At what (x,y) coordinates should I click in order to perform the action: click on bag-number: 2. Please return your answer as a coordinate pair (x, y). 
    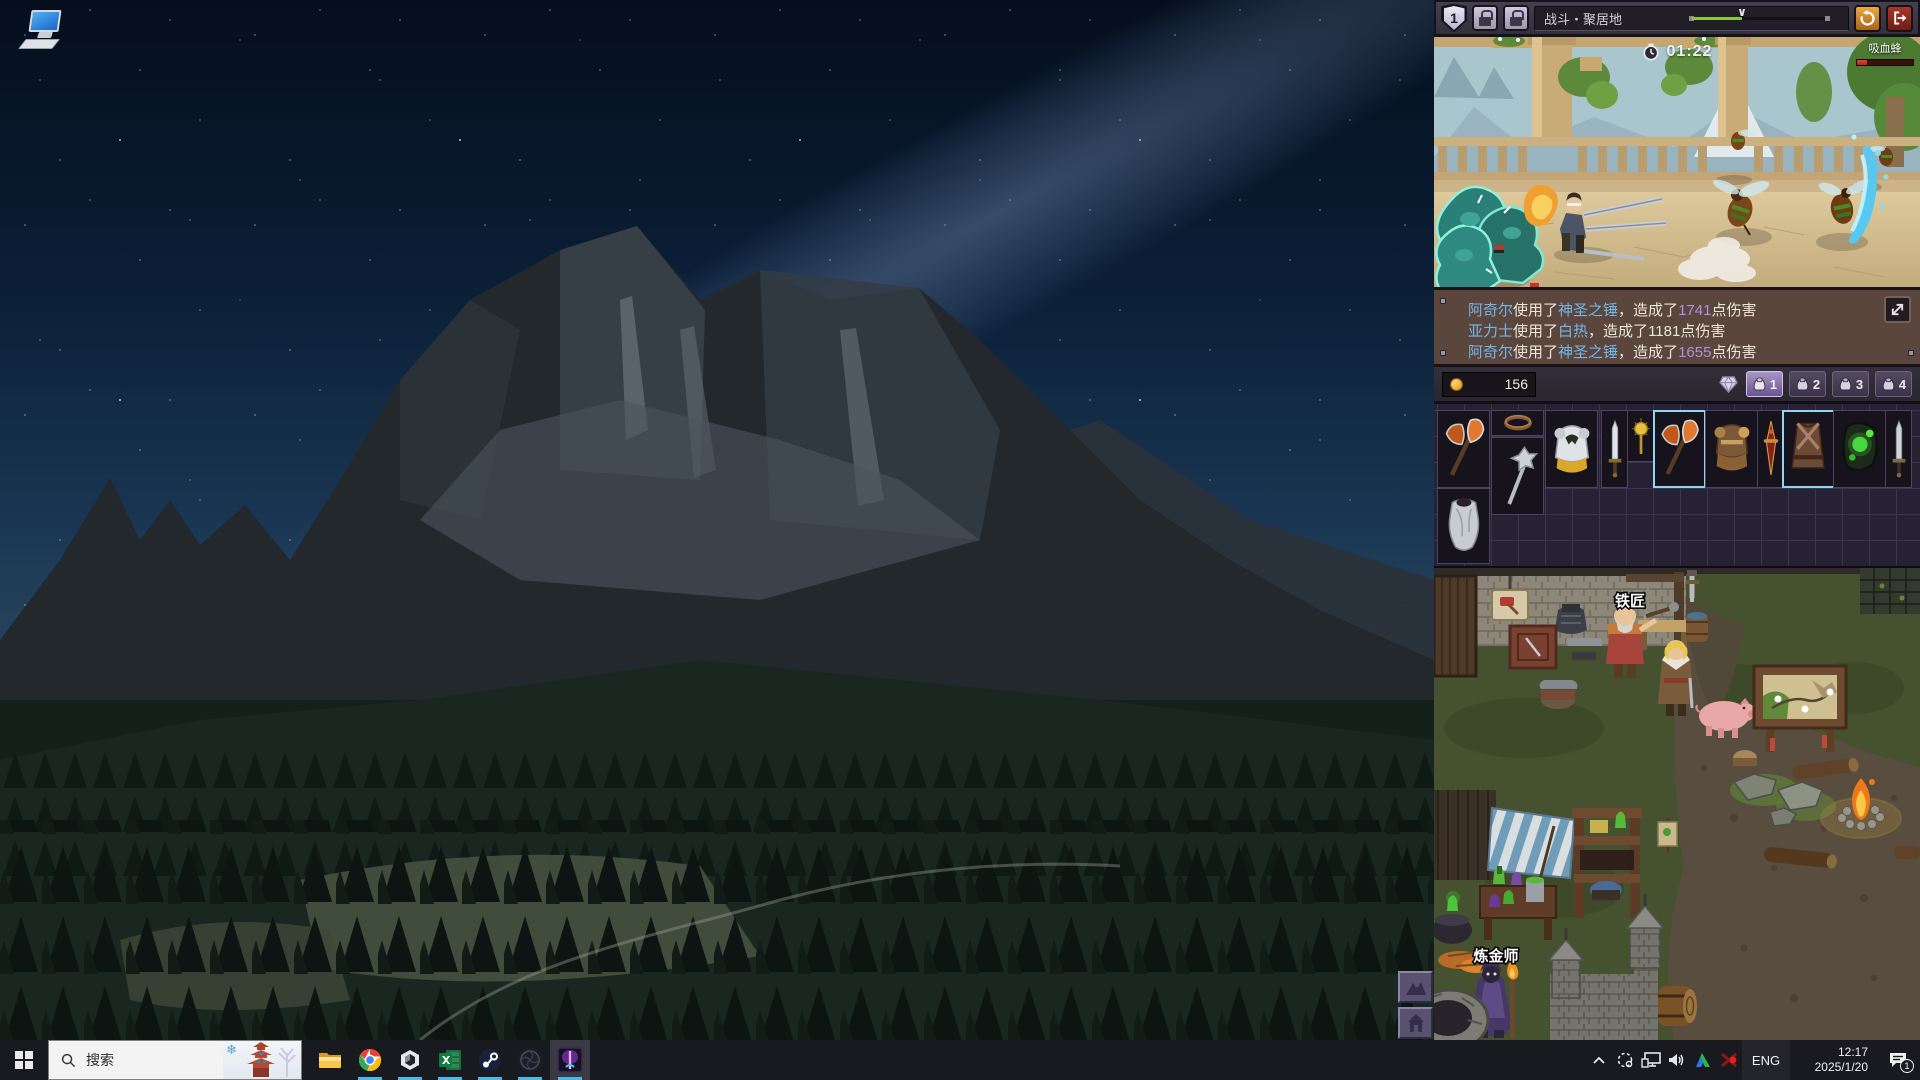
    Looking at the image, I should click on (1816, 384).